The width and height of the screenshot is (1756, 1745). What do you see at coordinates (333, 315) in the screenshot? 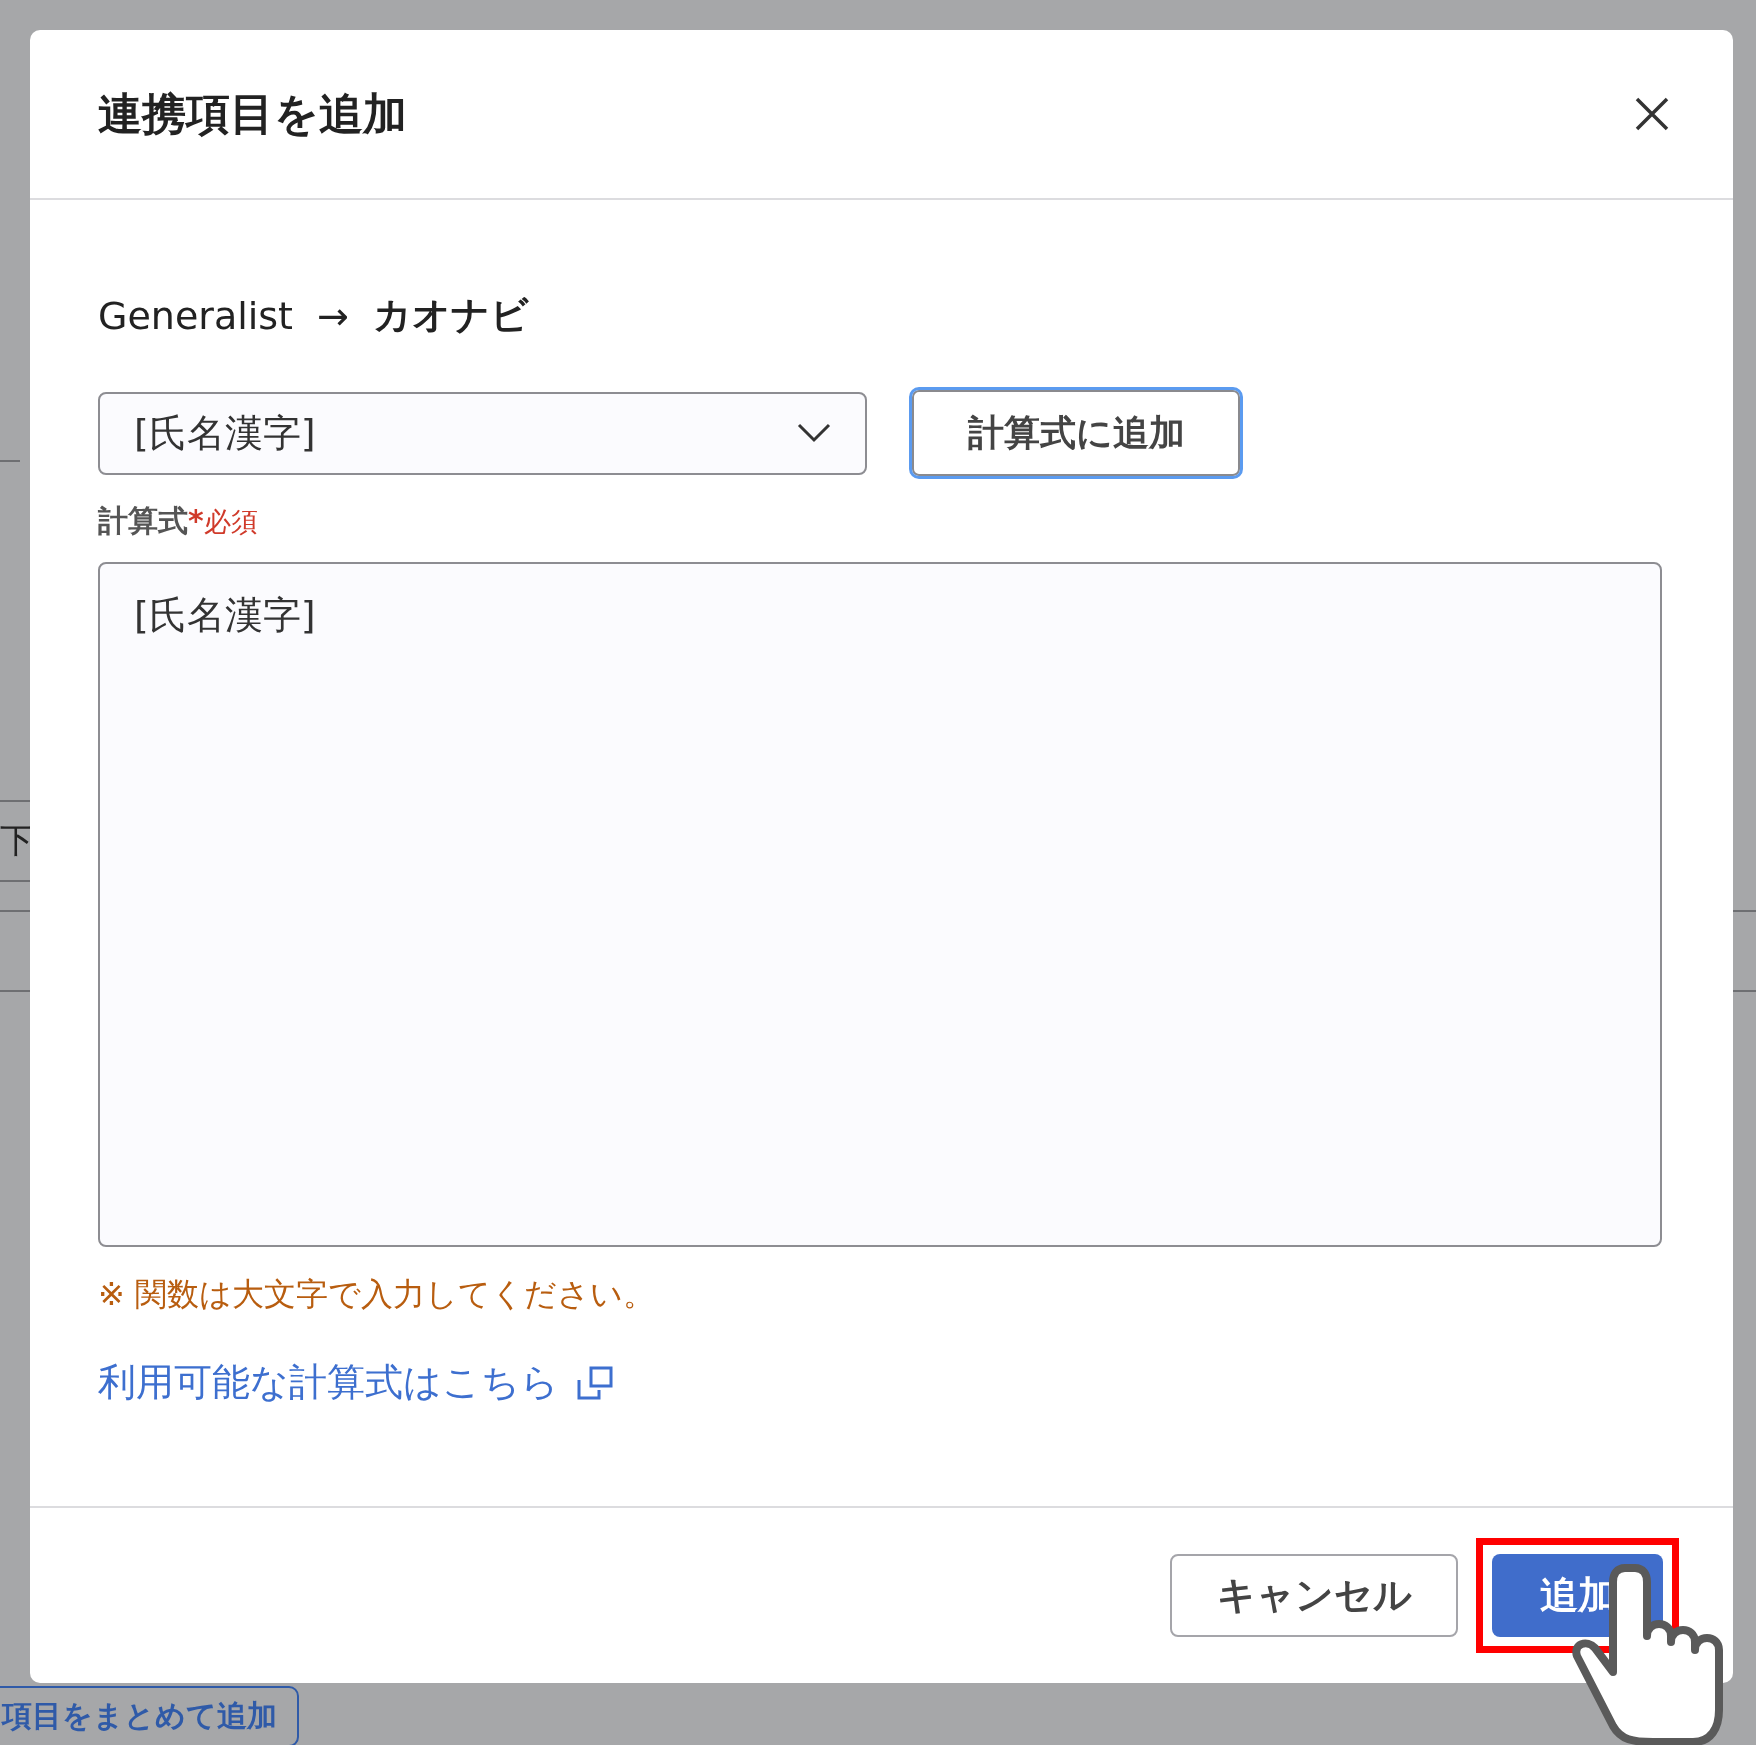
I see `arrow-text: →` at bounding box center [333, 315].